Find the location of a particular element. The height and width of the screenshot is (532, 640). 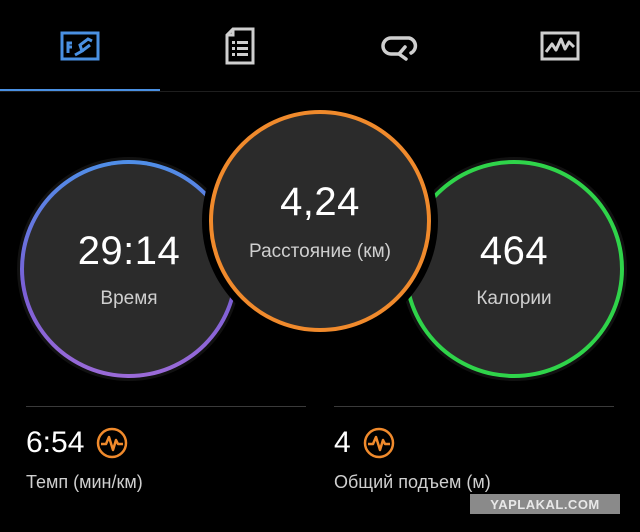

stats-chart-icon is located at coordinates (80, 46).